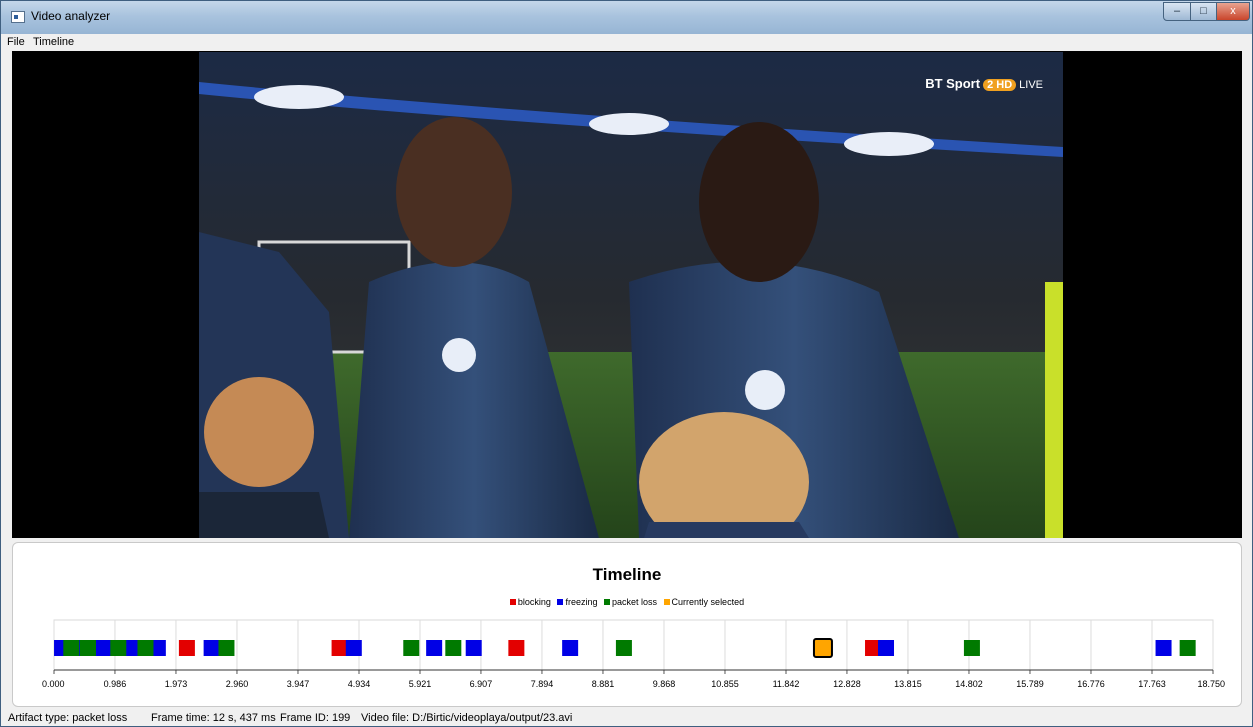  What do you see at coordinates (1203, 11) in the screenshot?
I see `maximize-button: □` at bounding box center [1203, 11].